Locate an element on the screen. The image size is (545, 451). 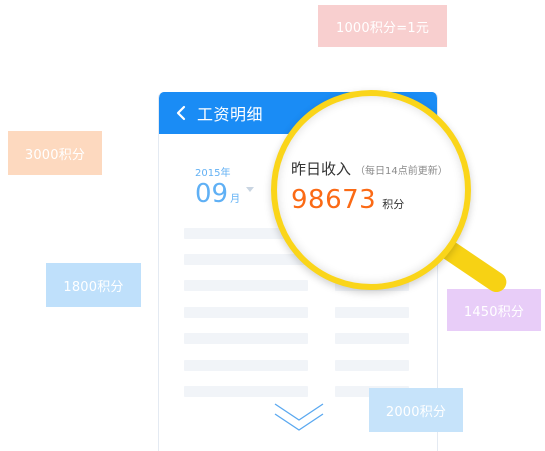
update-note: （每日14点前更新） is located at coordinates (401, 171).